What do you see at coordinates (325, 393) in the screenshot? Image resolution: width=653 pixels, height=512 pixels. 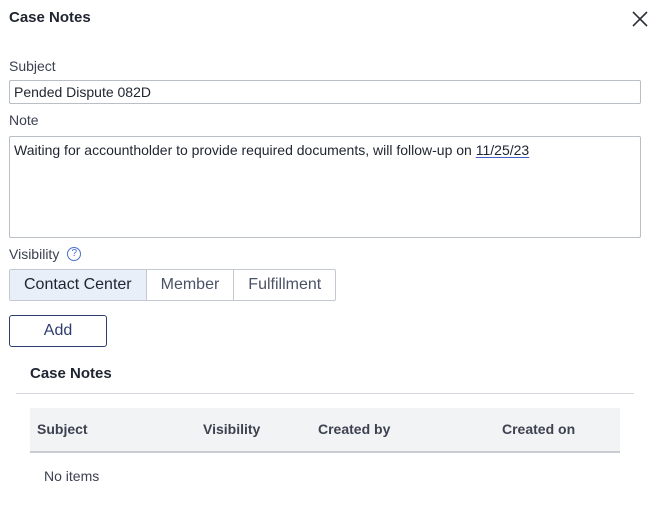 I see `section-divider` at bounding box center [325, 393].